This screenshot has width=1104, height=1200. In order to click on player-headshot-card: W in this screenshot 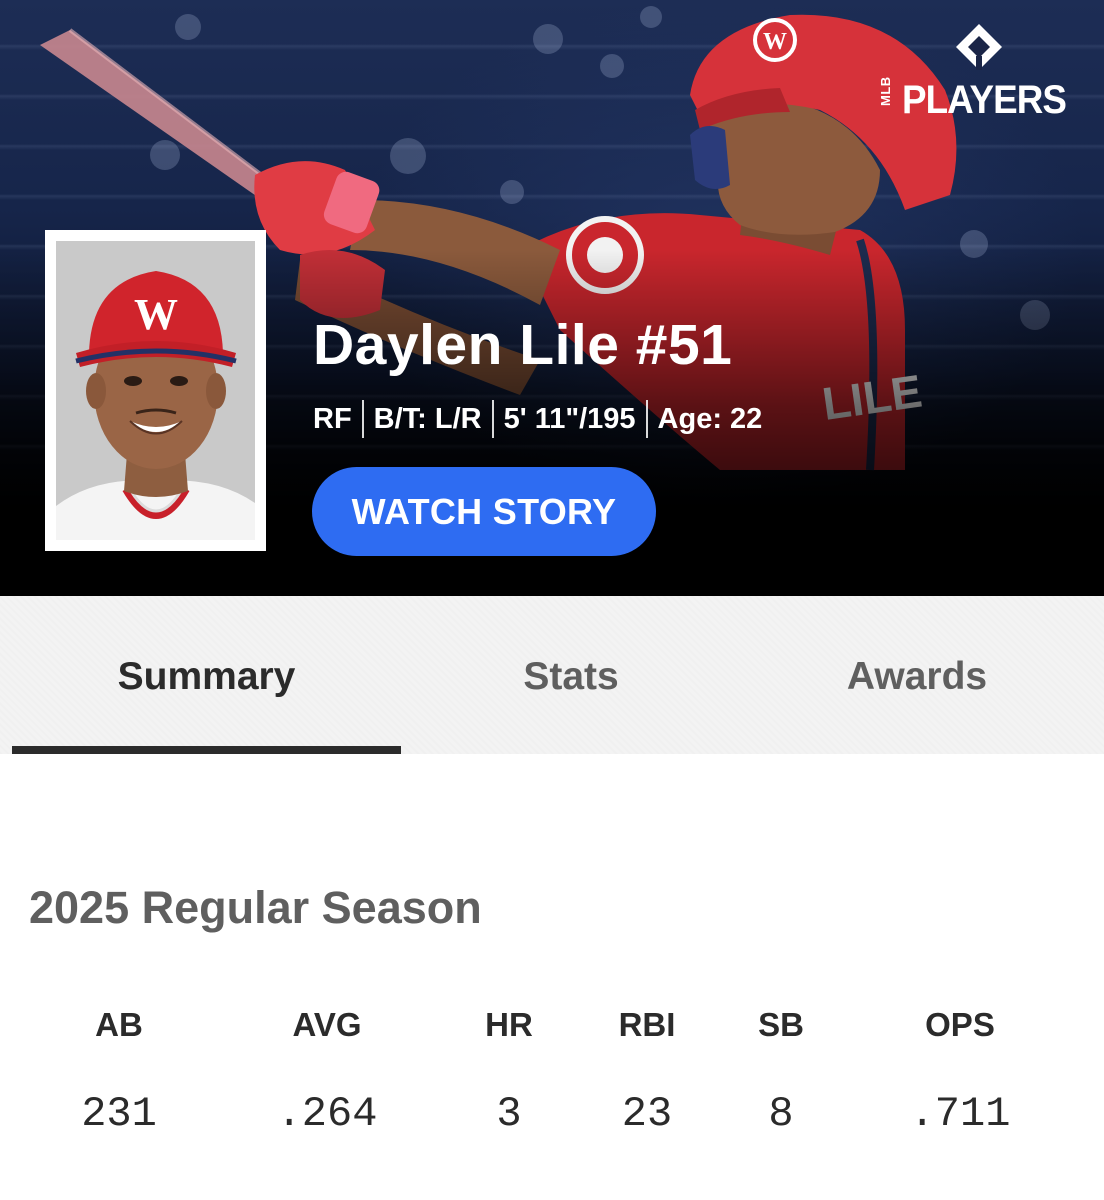, I will do `click(155, 390)`.